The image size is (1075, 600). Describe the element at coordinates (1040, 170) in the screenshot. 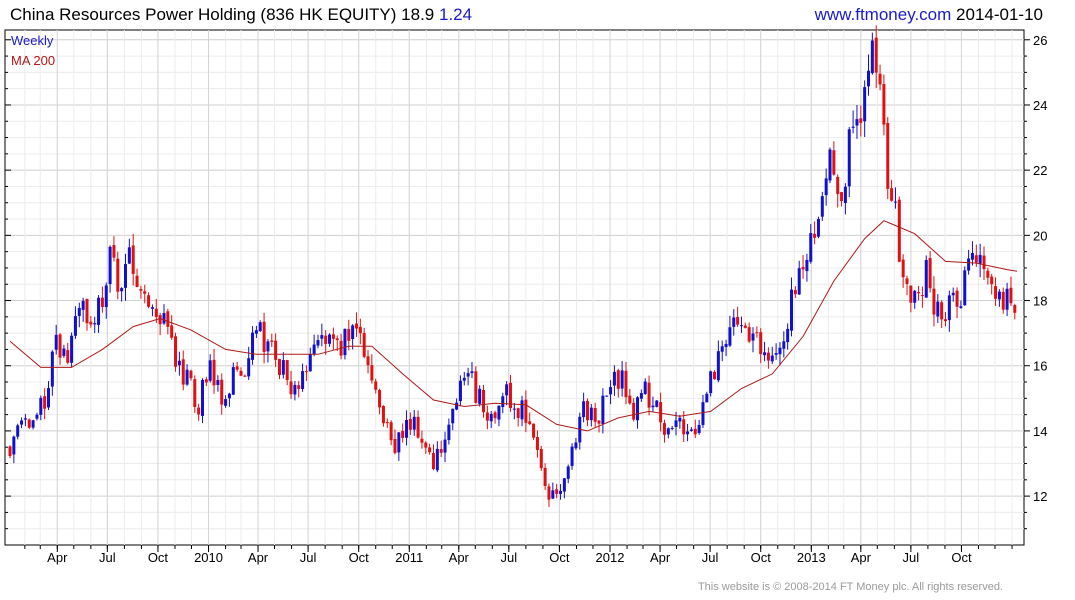

I see `y-tick-label: 22` at that location.